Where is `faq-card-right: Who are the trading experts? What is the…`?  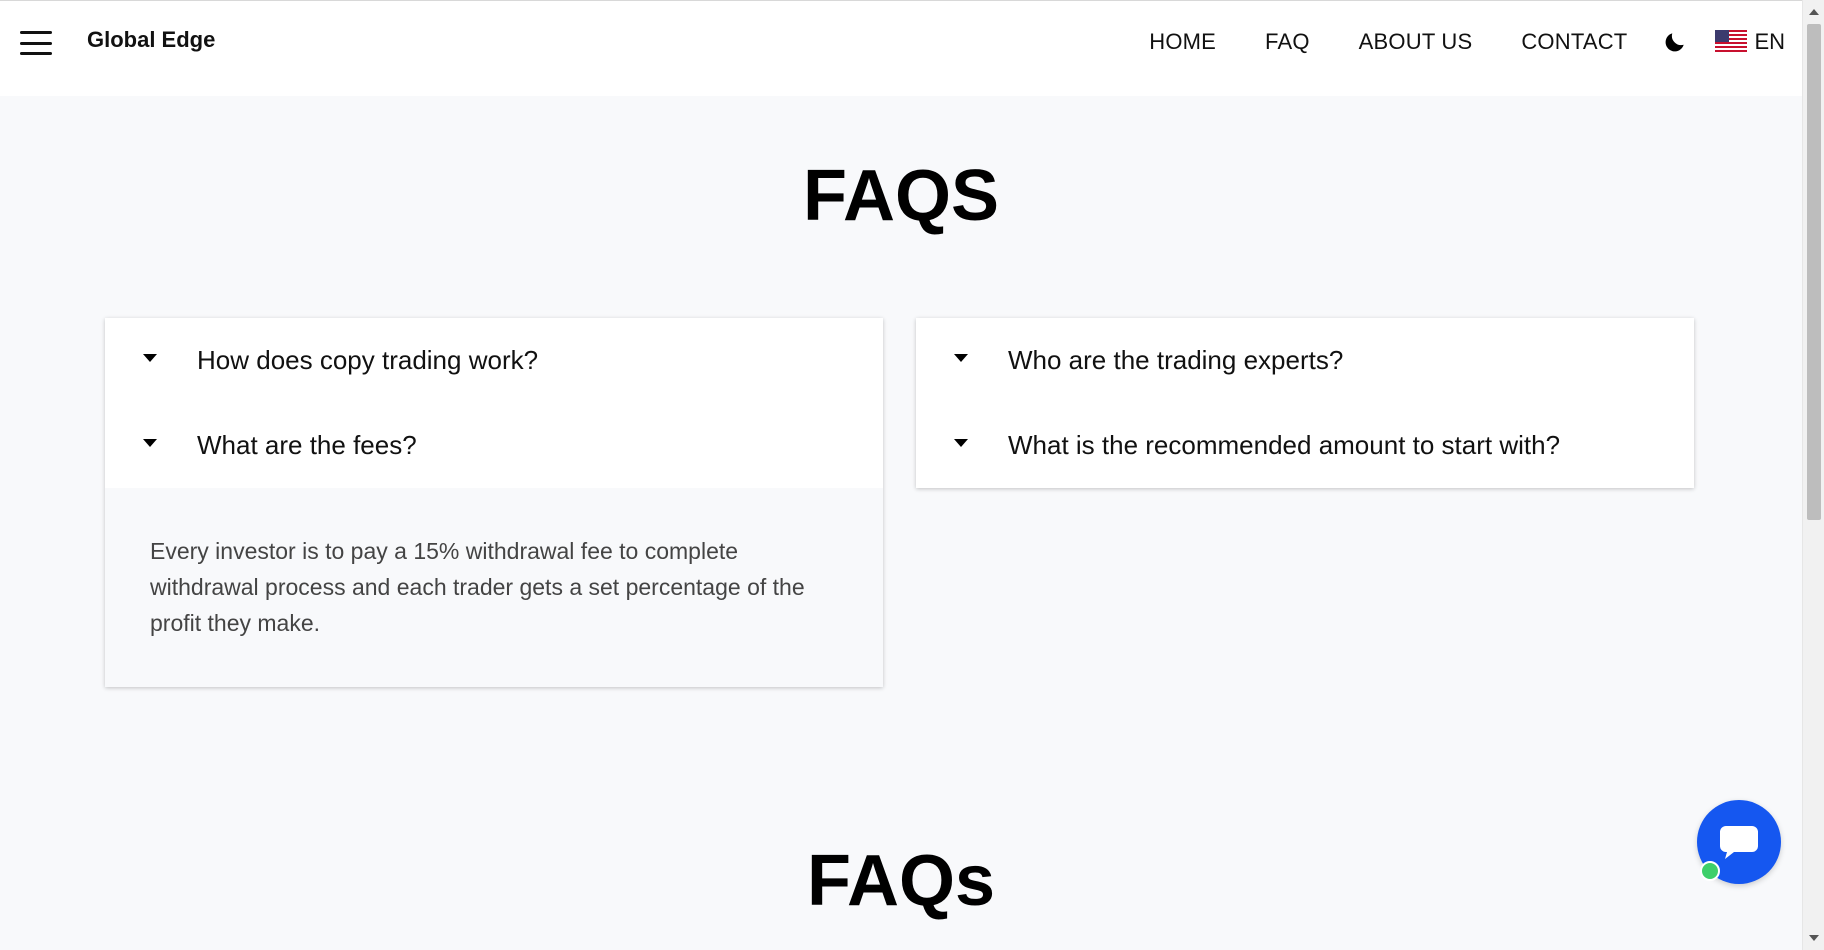 faq-card-right: Who are the trading experts? What is the… is located at coordinates (1305, 403).